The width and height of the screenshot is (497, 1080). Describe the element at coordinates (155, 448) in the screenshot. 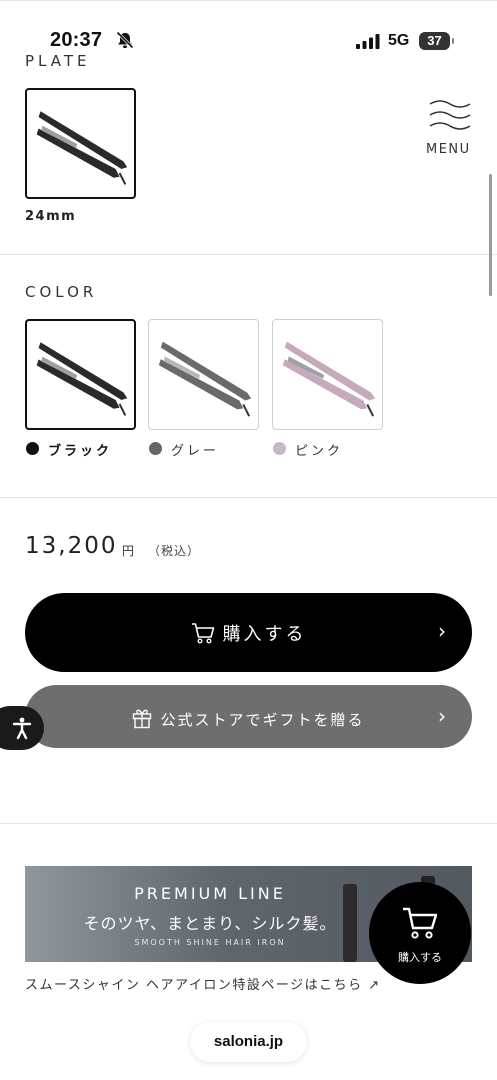

I see `color-swatch-gray` at that location.